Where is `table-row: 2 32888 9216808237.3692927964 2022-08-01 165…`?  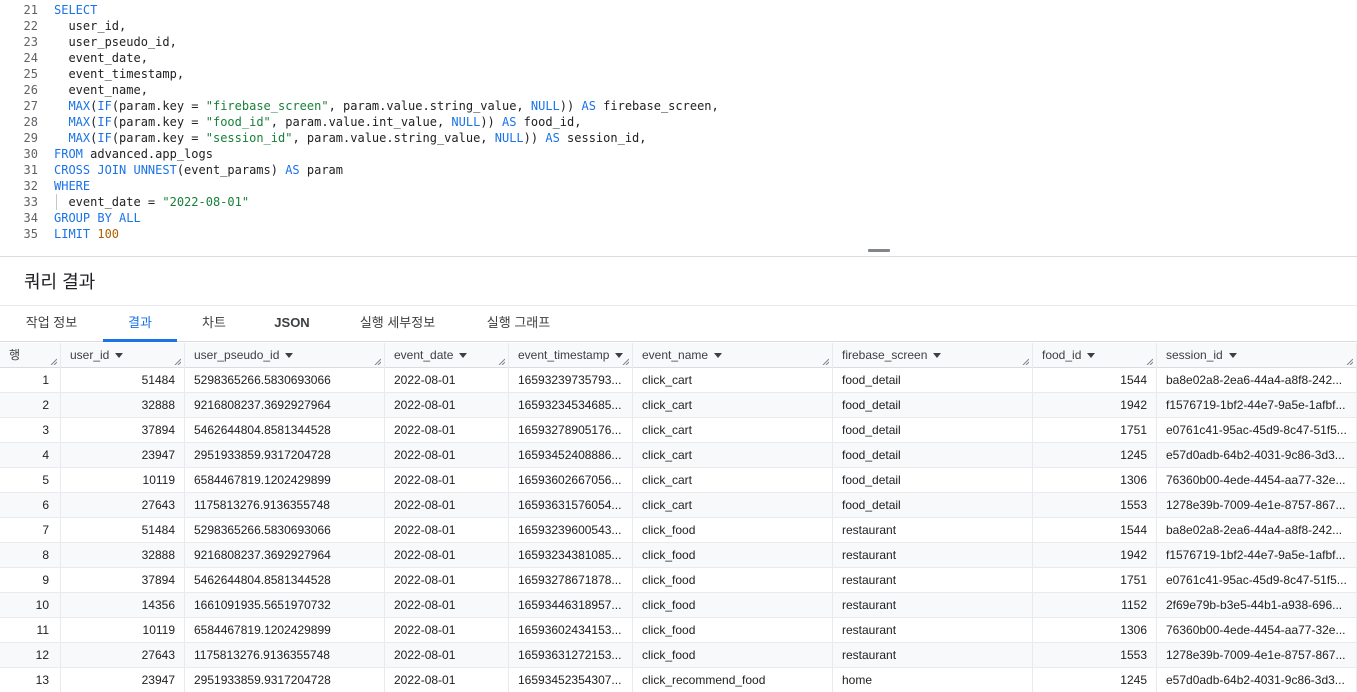
table-row: 2 32888 9216808237.3692927964 2022-08-01 165… is located at coordinates (678, 405).